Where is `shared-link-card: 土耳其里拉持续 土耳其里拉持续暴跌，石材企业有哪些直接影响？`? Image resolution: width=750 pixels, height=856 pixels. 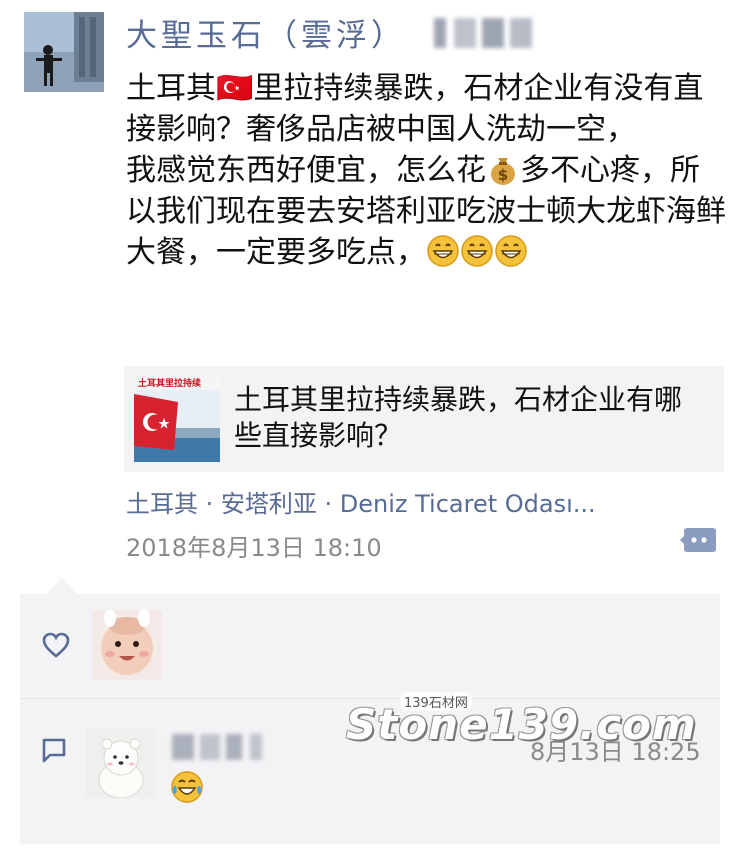 shared-link-card: 土耳其里拉持续 土耳其里拉持续暴跌，石材企业有哪些直接影响？ is located at coordinates (424, 419).